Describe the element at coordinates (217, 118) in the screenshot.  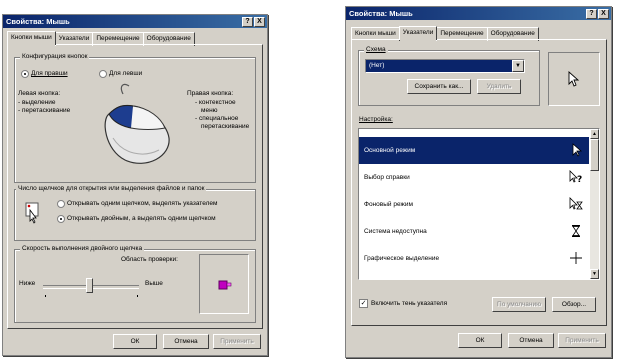
I see `right-button-line: - специальное` at that location.